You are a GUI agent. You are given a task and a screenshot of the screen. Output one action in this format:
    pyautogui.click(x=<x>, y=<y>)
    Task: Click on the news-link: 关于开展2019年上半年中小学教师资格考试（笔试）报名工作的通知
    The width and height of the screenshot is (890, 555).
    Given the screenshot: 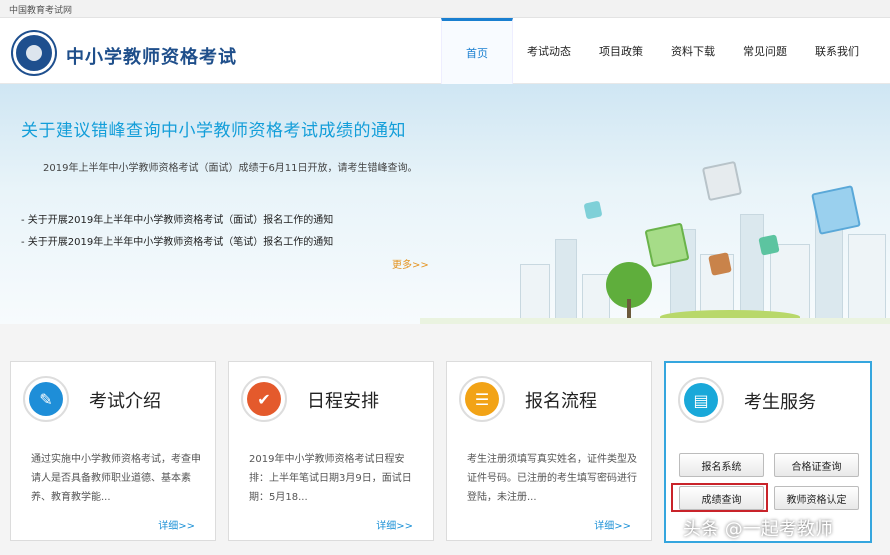 What is the action you would take?
    pyautogui.click(x=177, y=244)
    